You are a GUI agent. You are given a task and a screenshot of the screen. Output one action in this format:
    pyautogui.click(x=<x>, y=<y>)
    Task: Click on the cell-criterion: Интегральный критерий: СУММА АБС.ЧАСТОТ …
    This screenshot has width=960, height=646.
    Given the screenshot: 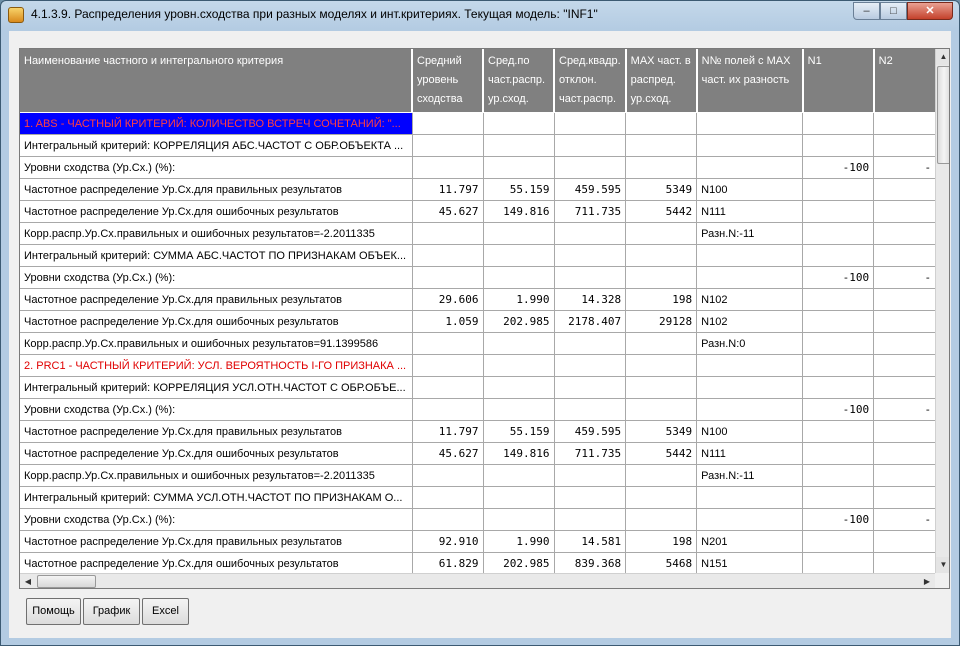 What is the action you would take?
    pyautogui.click(x=216, y=255)
    